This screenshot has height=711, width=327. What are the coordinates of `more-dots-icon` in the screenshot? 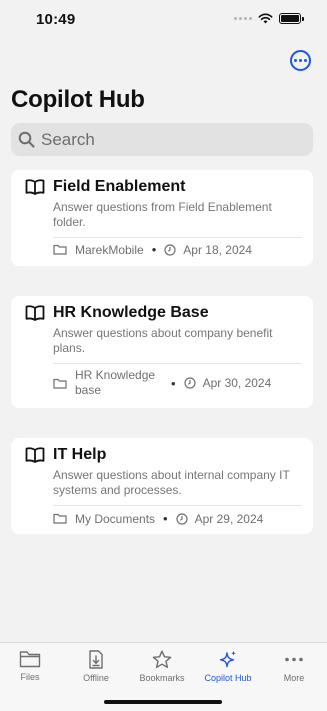 It's located at (294, 659).